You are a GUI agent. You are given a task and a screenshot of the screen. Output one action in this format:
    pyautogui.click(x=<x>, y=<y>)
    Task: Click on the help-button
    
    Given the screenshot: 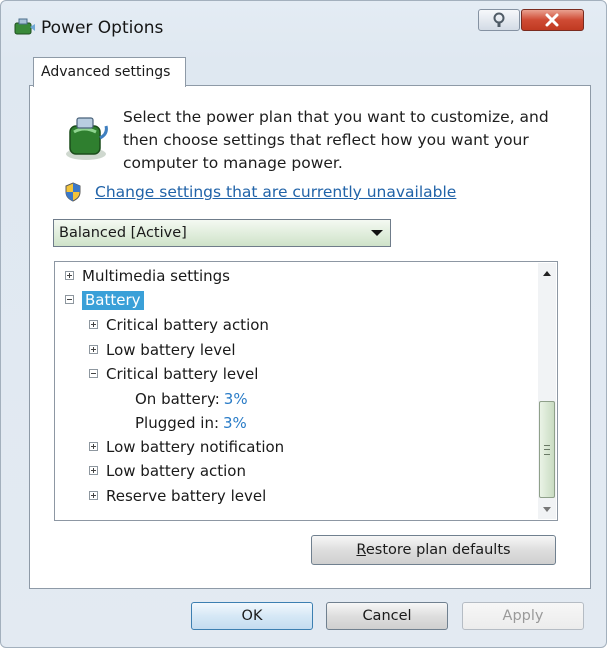 What is the action you would take?
    pyautogui.click(x=499, y=20)
    